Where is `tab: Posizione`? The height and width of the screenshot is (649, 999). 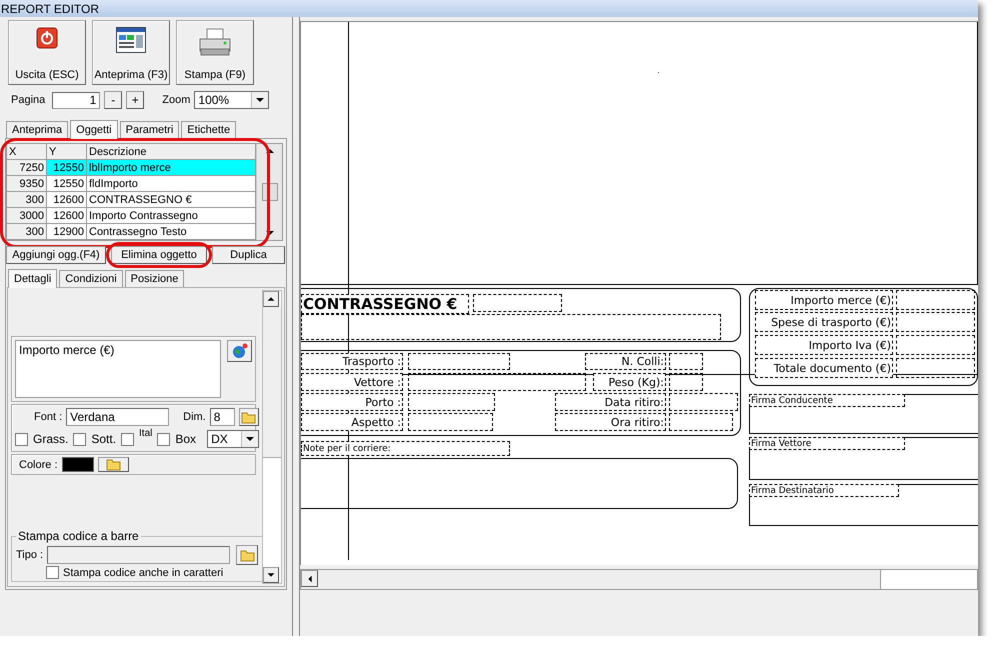 tab: Posizione is located at coordinates (154, 278).